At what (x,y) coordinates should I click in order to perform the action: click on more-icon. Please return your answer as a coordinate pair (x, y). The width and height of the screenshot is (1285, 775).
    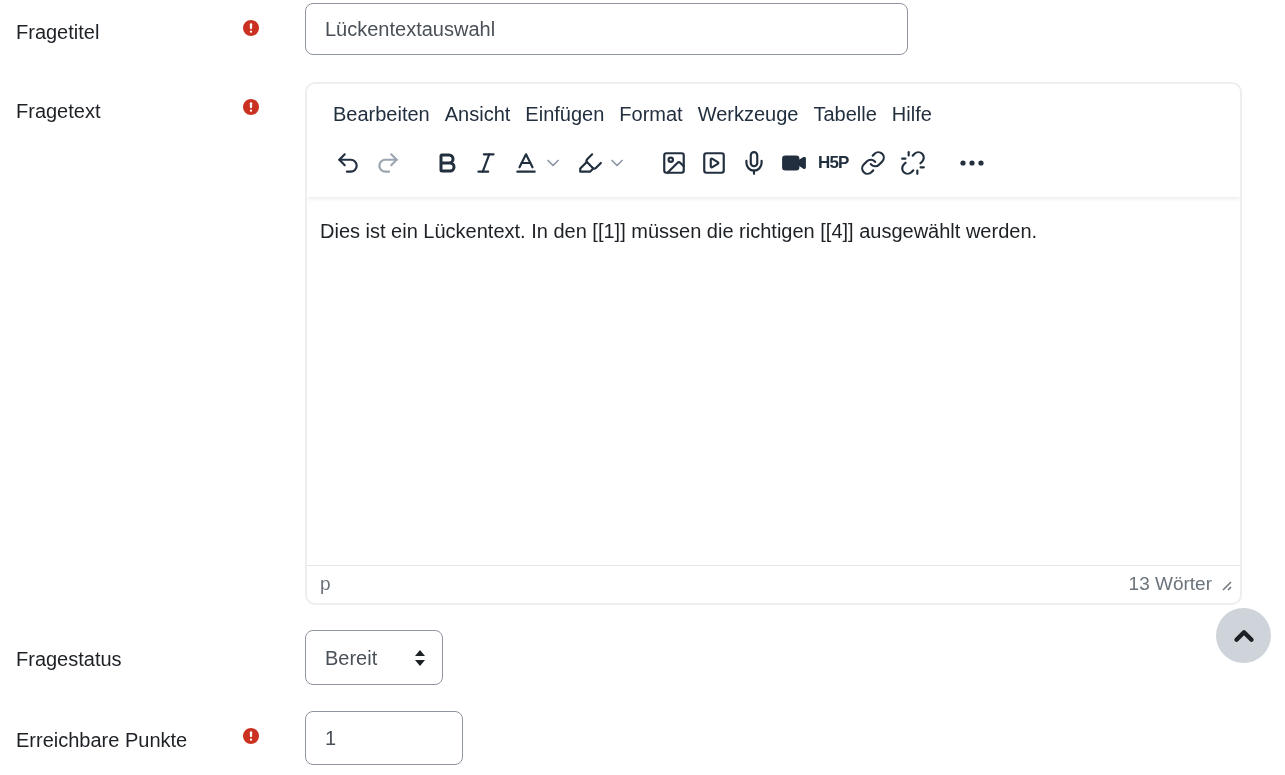
    Looking at the image, I should click on (971, 163).